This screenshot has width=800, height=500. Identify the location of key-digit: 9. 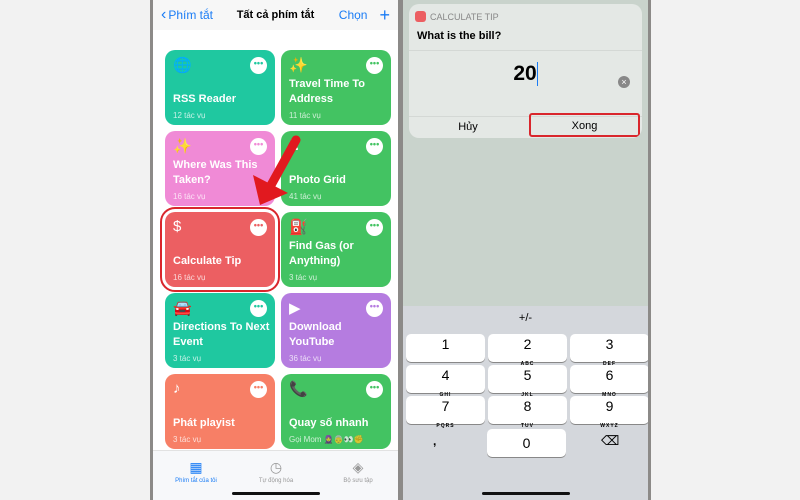
(609, 406).